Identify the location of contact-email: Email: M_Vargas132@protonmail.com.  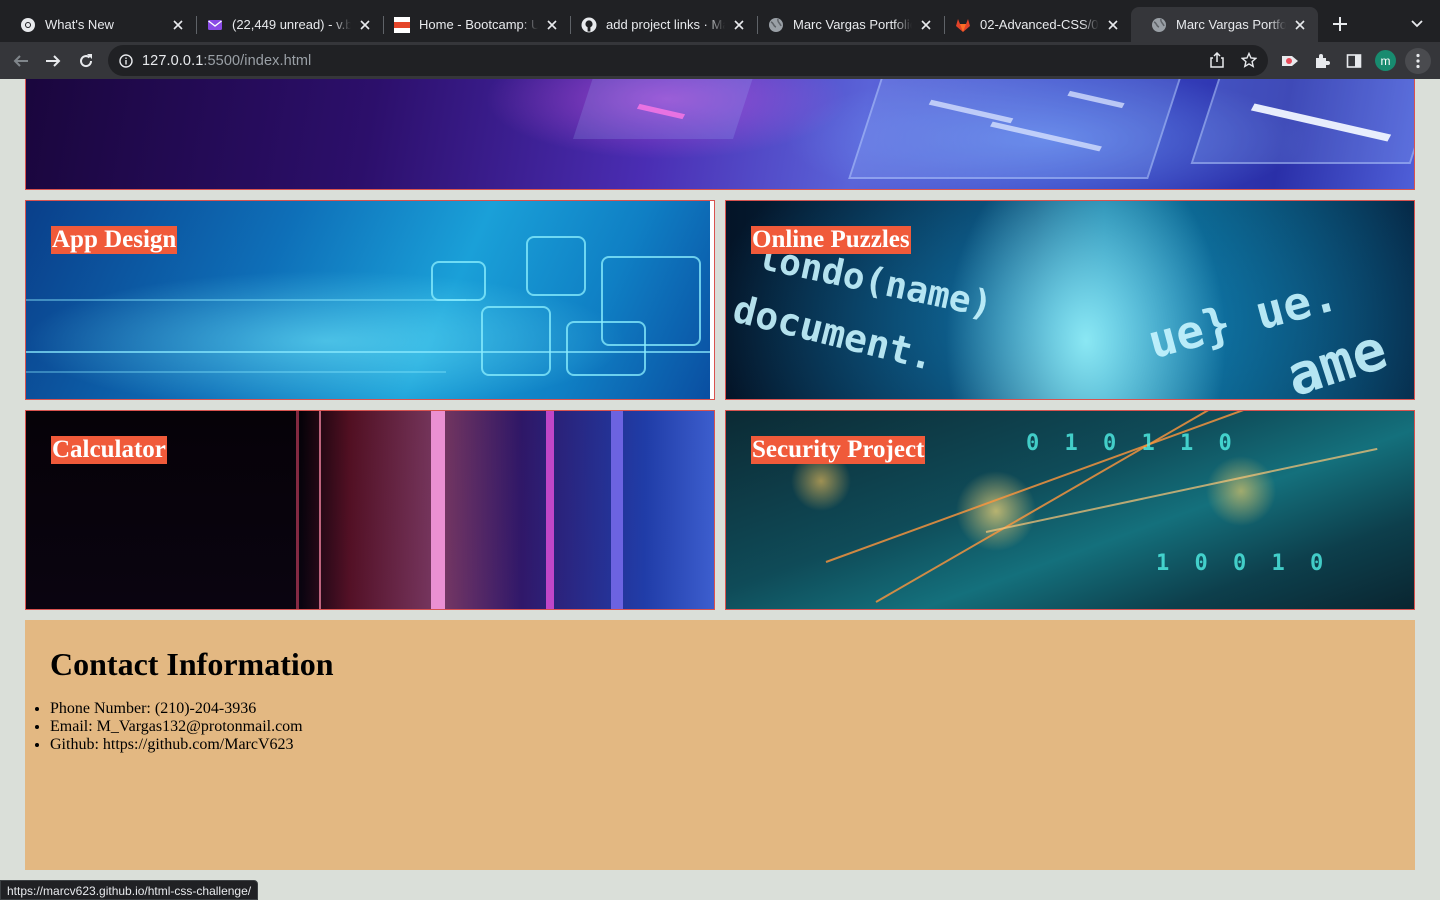
(176, 727).